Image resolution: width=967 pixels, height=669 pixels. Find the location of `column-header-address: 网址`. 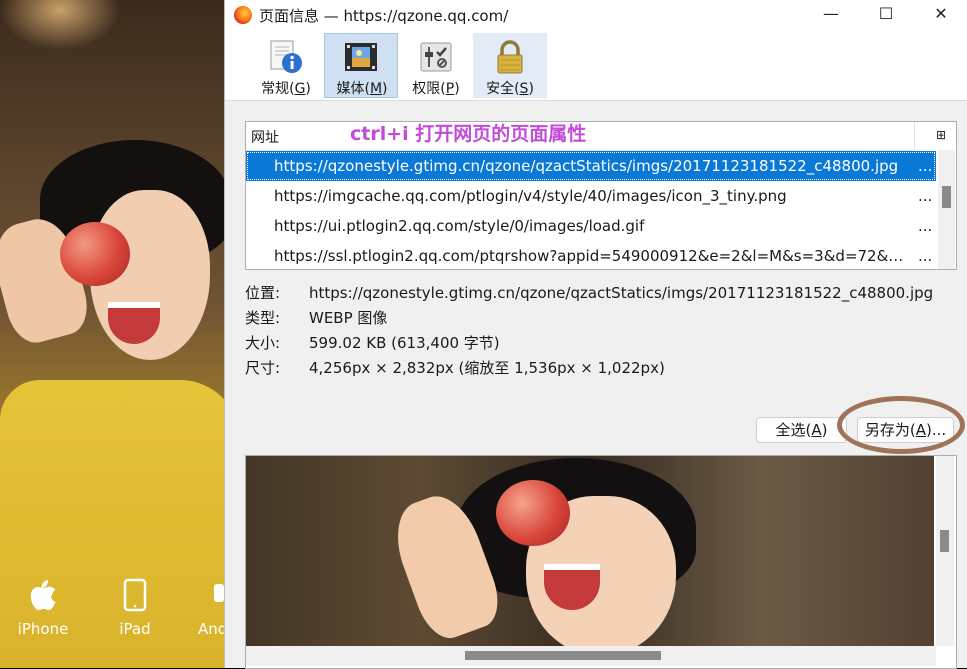

column-header-address: 网址 is located at coordinates (265, 137).